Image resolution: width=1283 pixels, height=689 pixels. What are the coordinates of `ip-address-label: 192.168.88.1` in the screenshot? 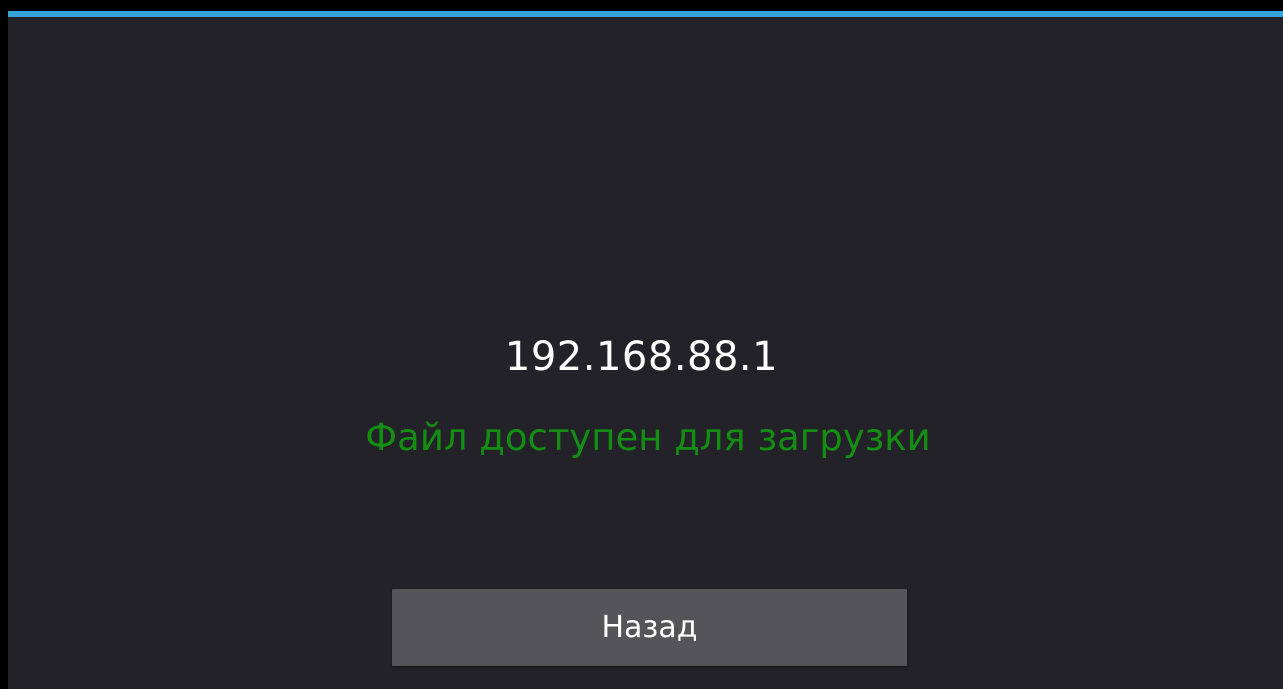 It's located at (641, 357).